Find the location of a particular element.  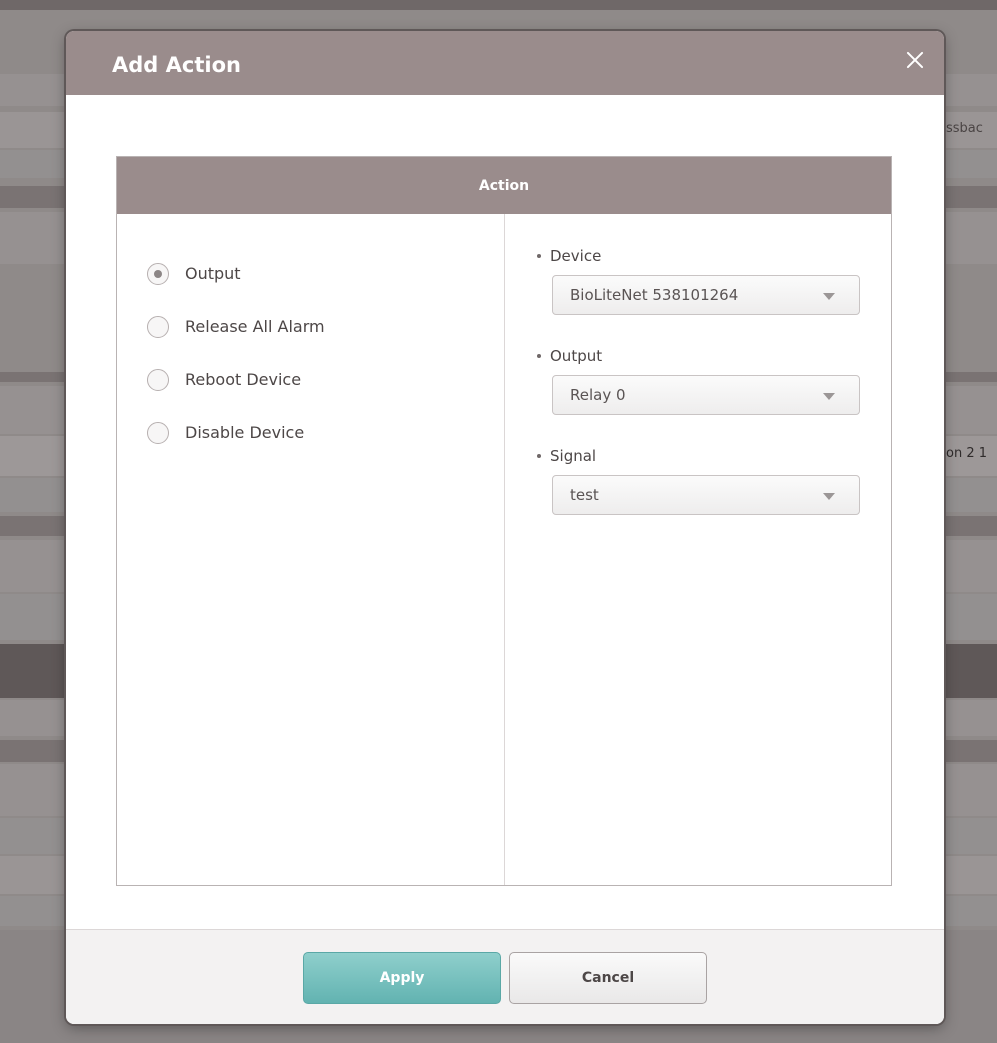

panel-divider is located at coordinates (504, 549).